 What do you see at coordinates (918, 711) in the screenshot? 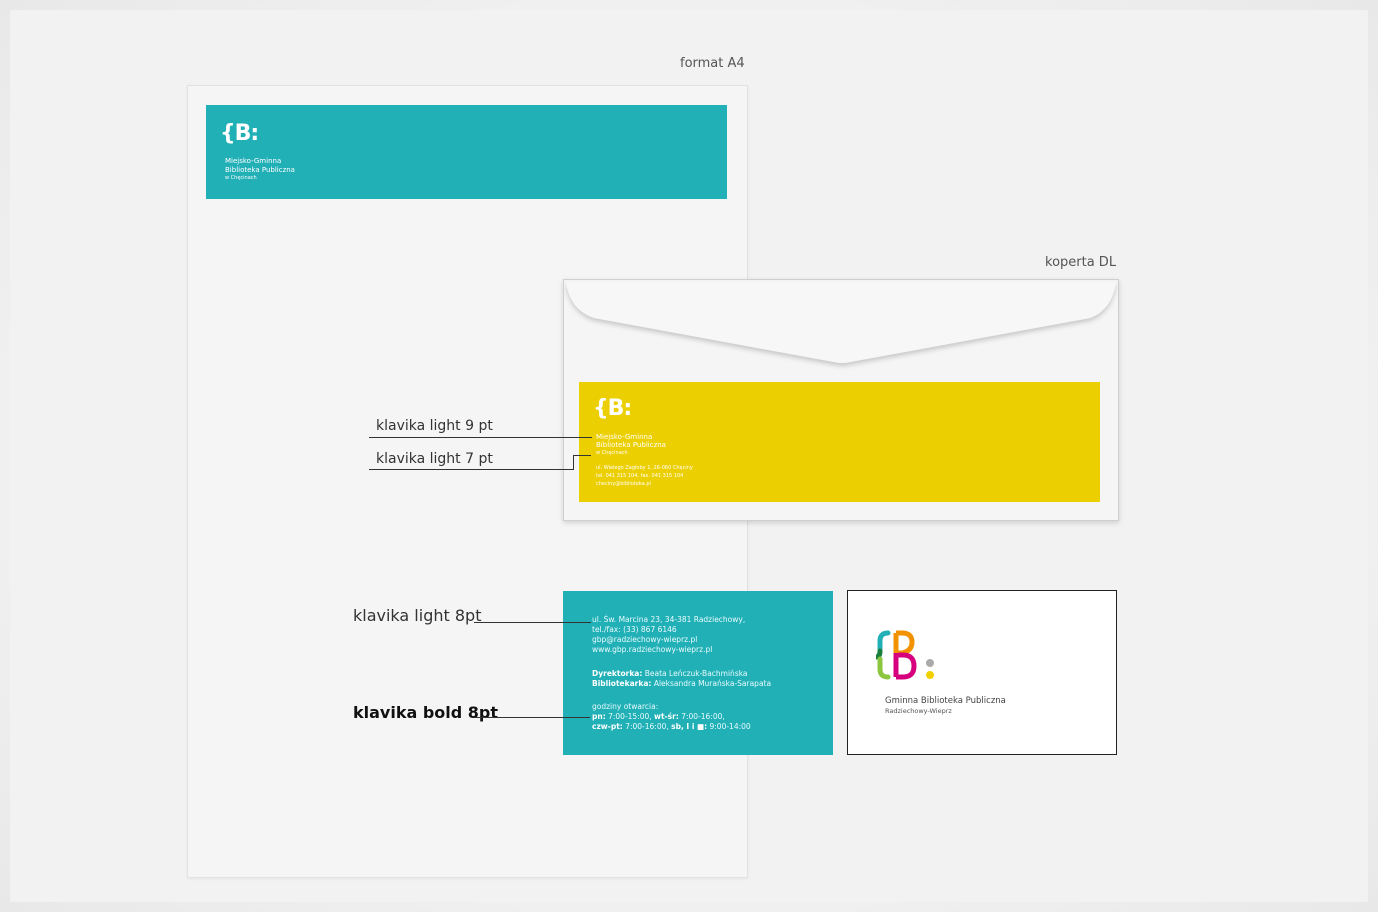
I see `card-back-place: Radziechowy-Wieprz` at bounding box center [918, 711].